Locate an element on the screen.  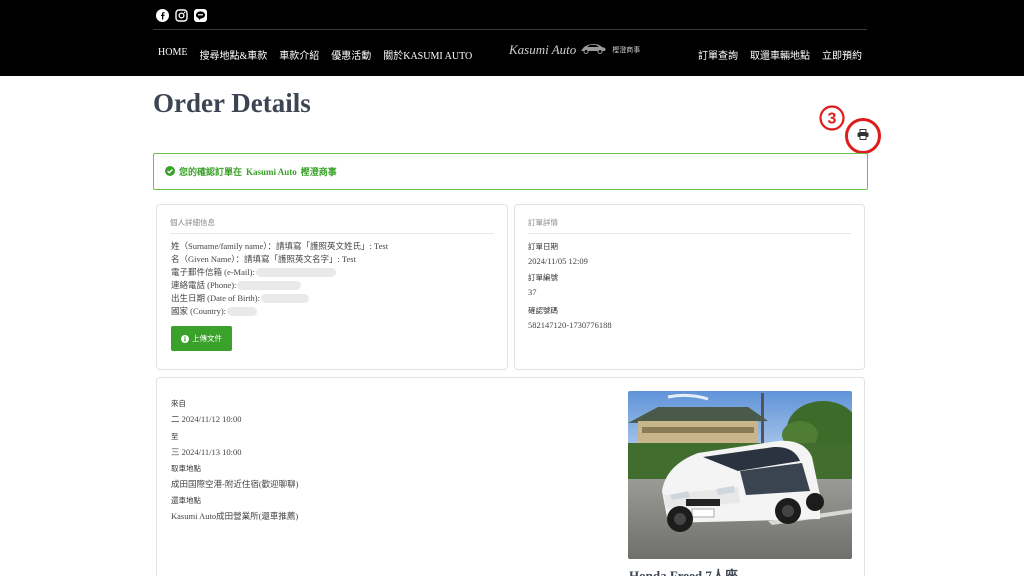
car-logo-icon is located at coordinates (593, 50).